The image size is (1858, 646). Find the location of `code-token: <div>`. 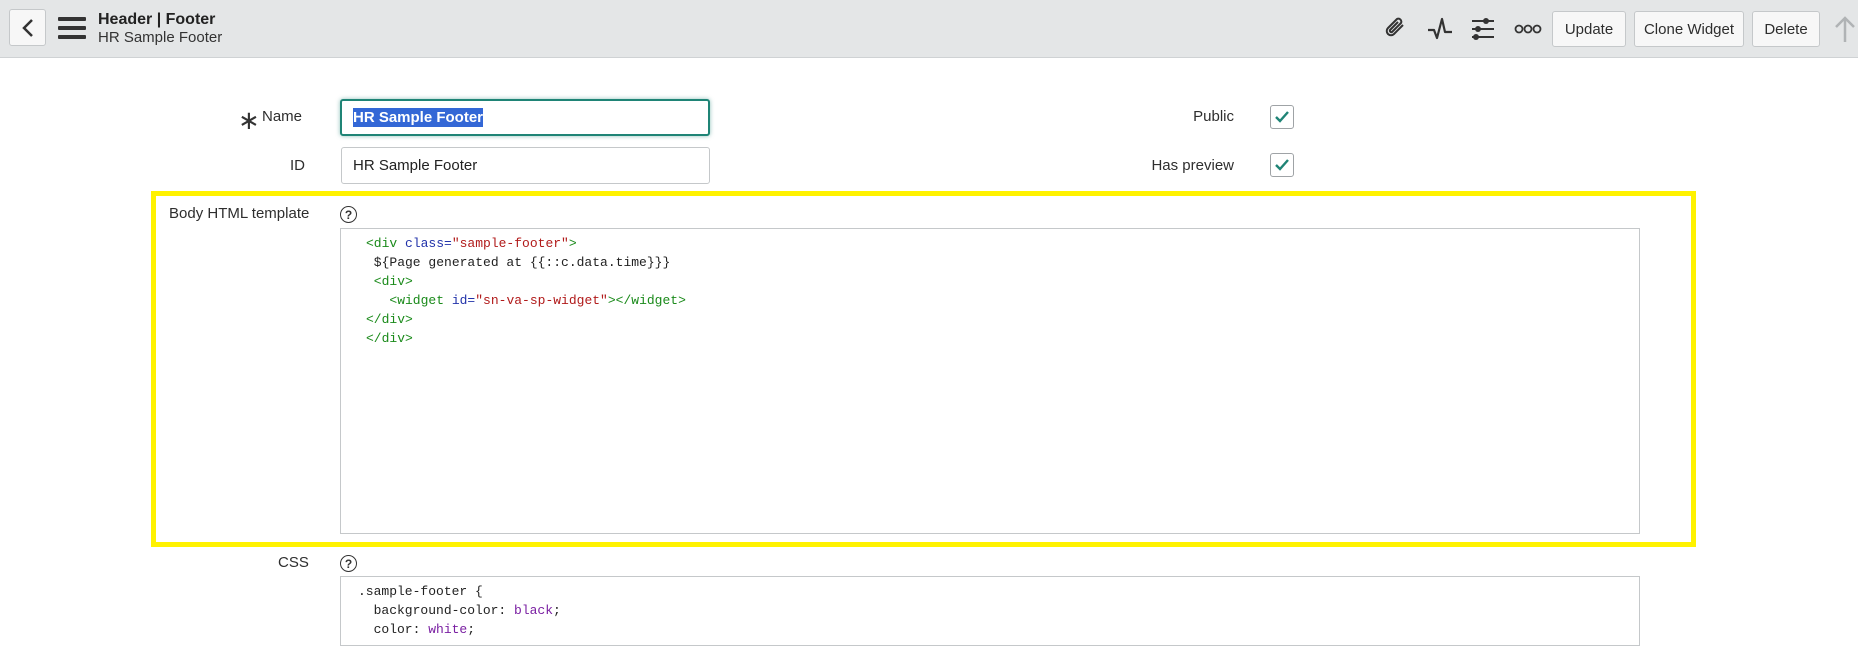

code-token: <div> is located at coordinates (389, 281).